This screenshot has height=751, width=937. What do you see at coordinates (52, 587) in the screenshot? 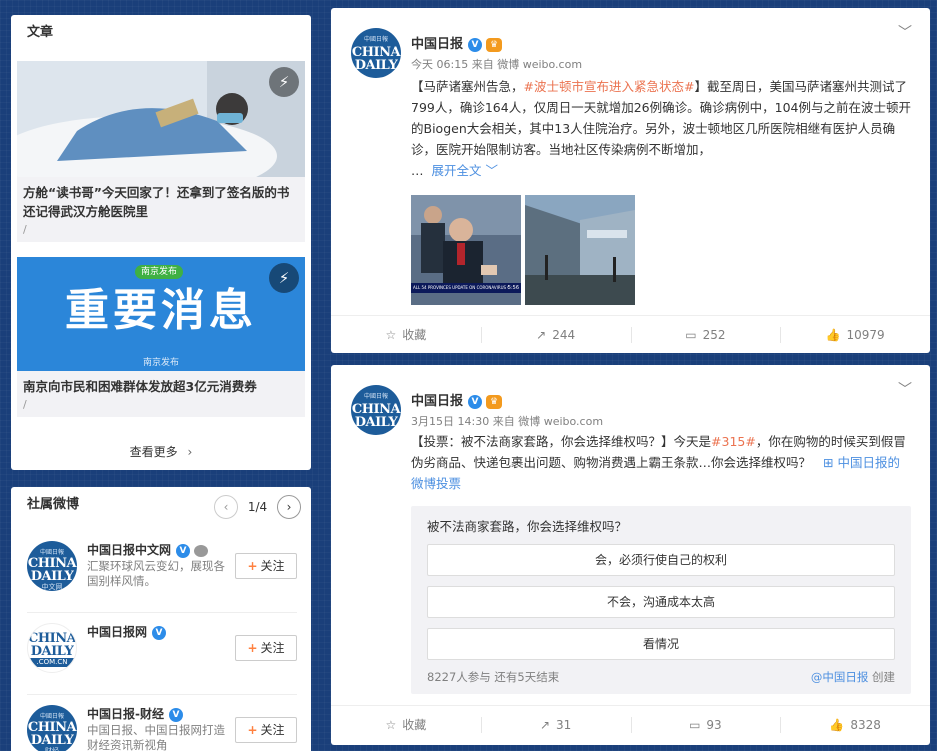
I see `avatar-sub-text: 中文网` at bounding box center [52, 587].